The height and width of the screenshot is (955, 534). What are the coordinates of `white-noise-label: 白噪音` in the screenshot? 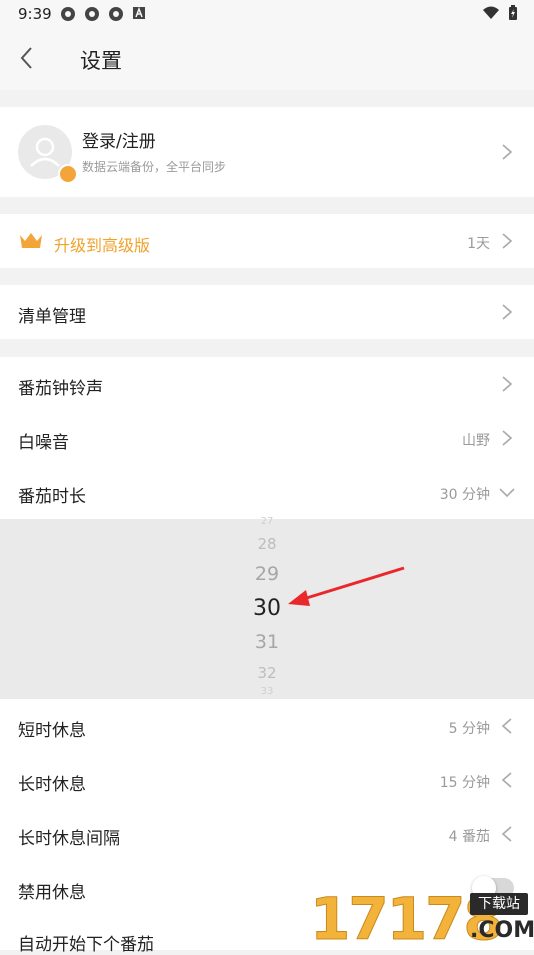 It's located at (43, 440).